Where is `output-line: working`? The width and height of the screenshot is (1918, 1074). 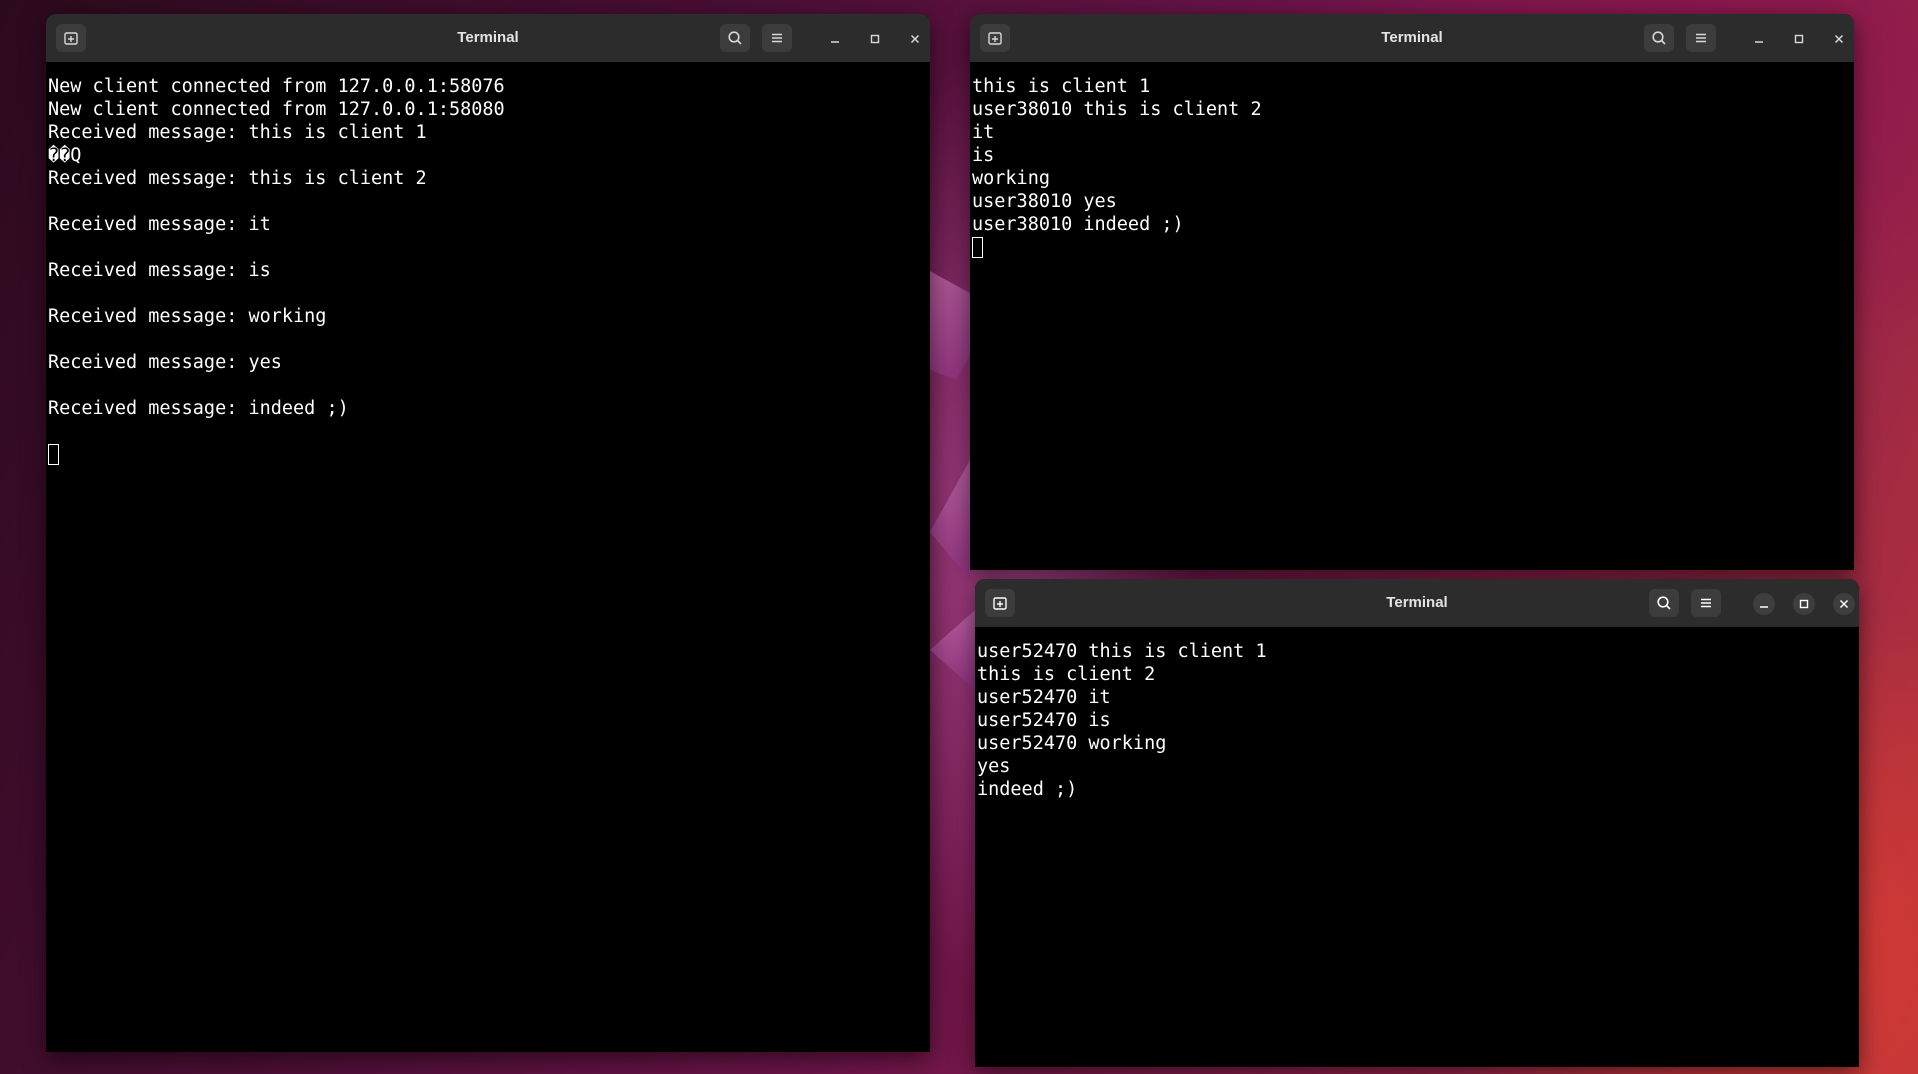
output-line: working is located at coordinates (1011, 178).